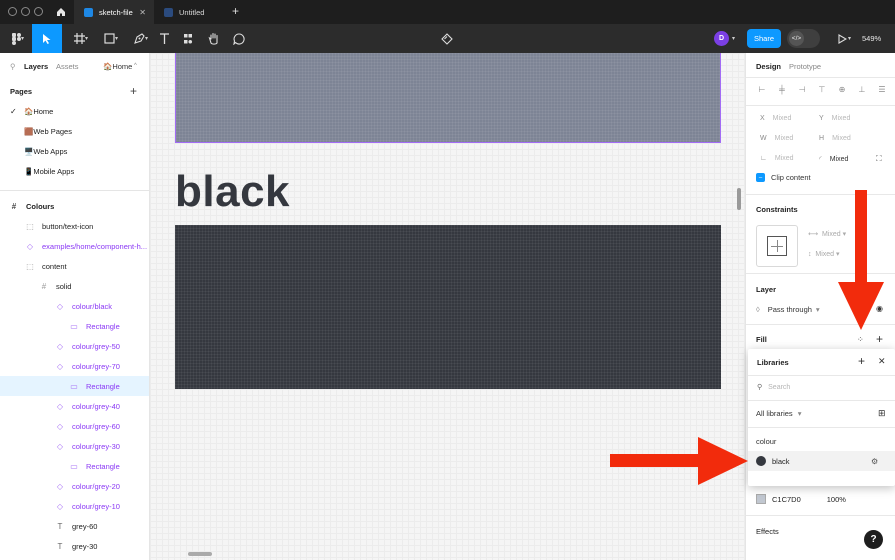 The height and width of the screenshot is (560, 895). What do you see at coordinates (805, 66) in the screenshot?
I see `tab-prototype: Prototype` at bounding box center [805, 66].